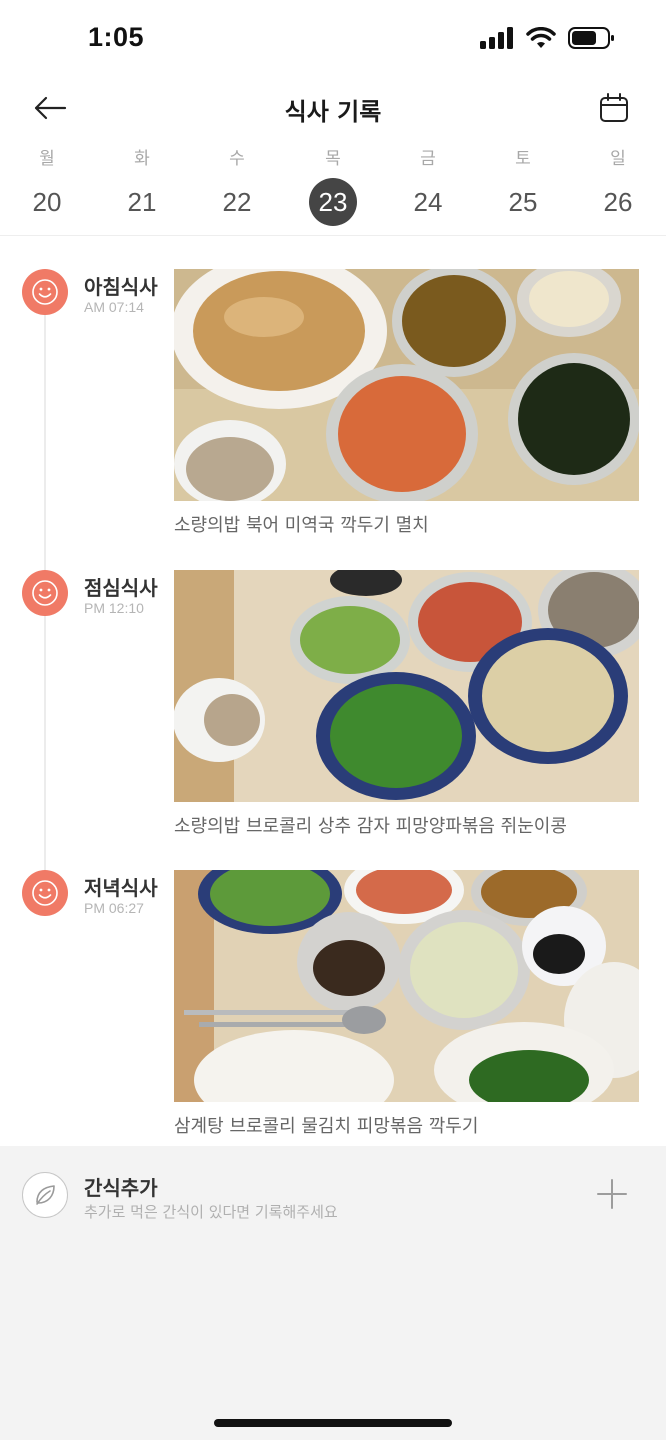  I want to click on page-title: 식사 기록, so click(333, 112).